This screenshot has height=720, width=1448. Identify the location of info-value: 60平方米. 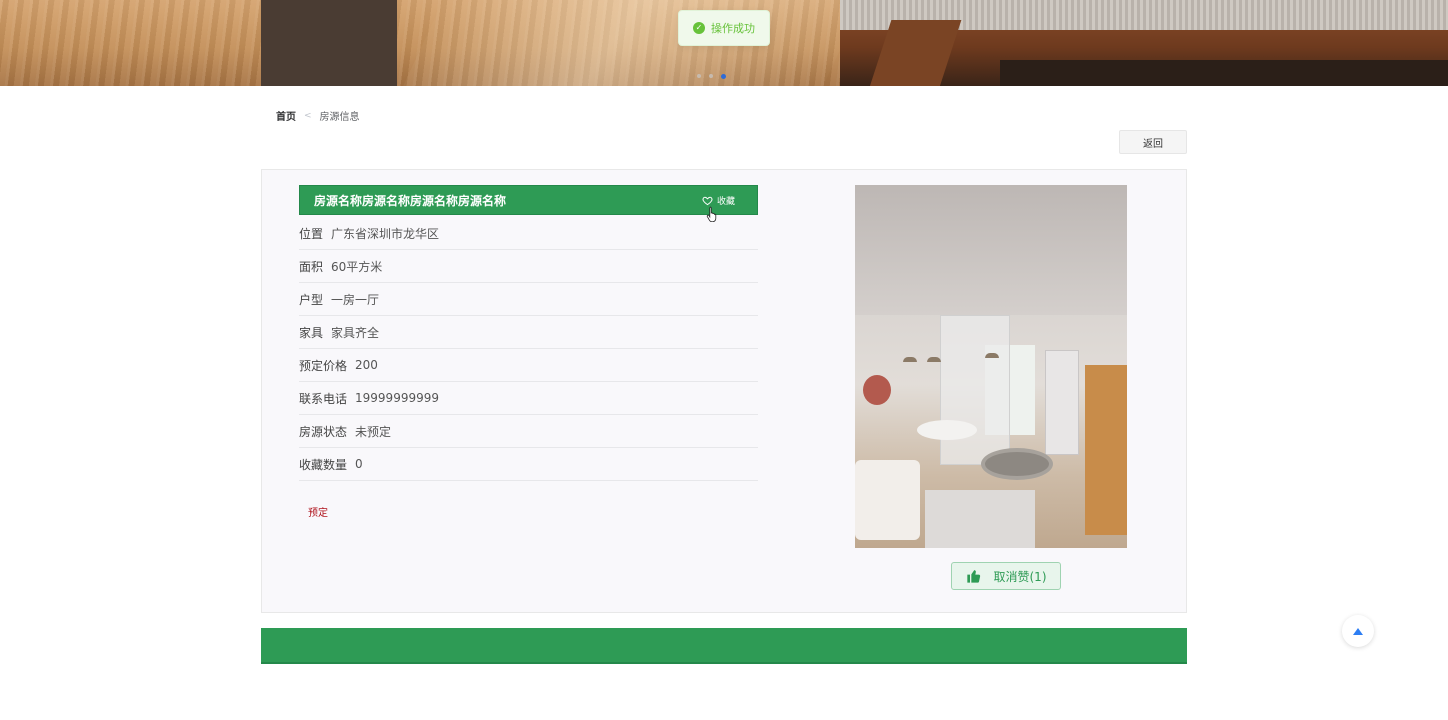
(357, 266).